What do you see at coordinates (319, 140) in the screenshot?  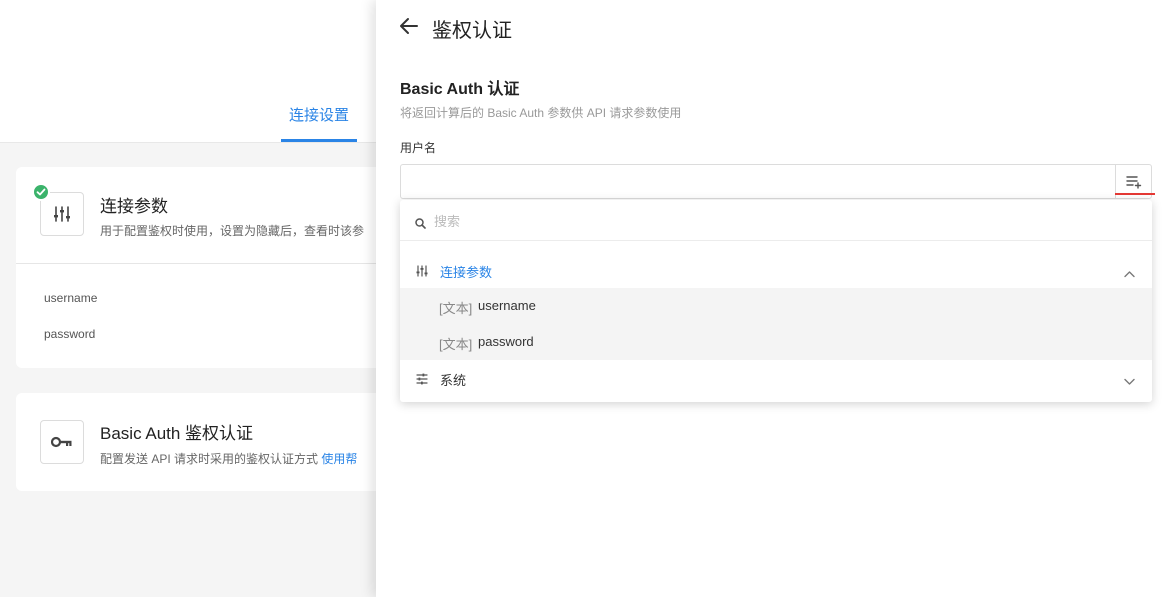 I see `tab-active-indicator` at bounding box center [319, 140].